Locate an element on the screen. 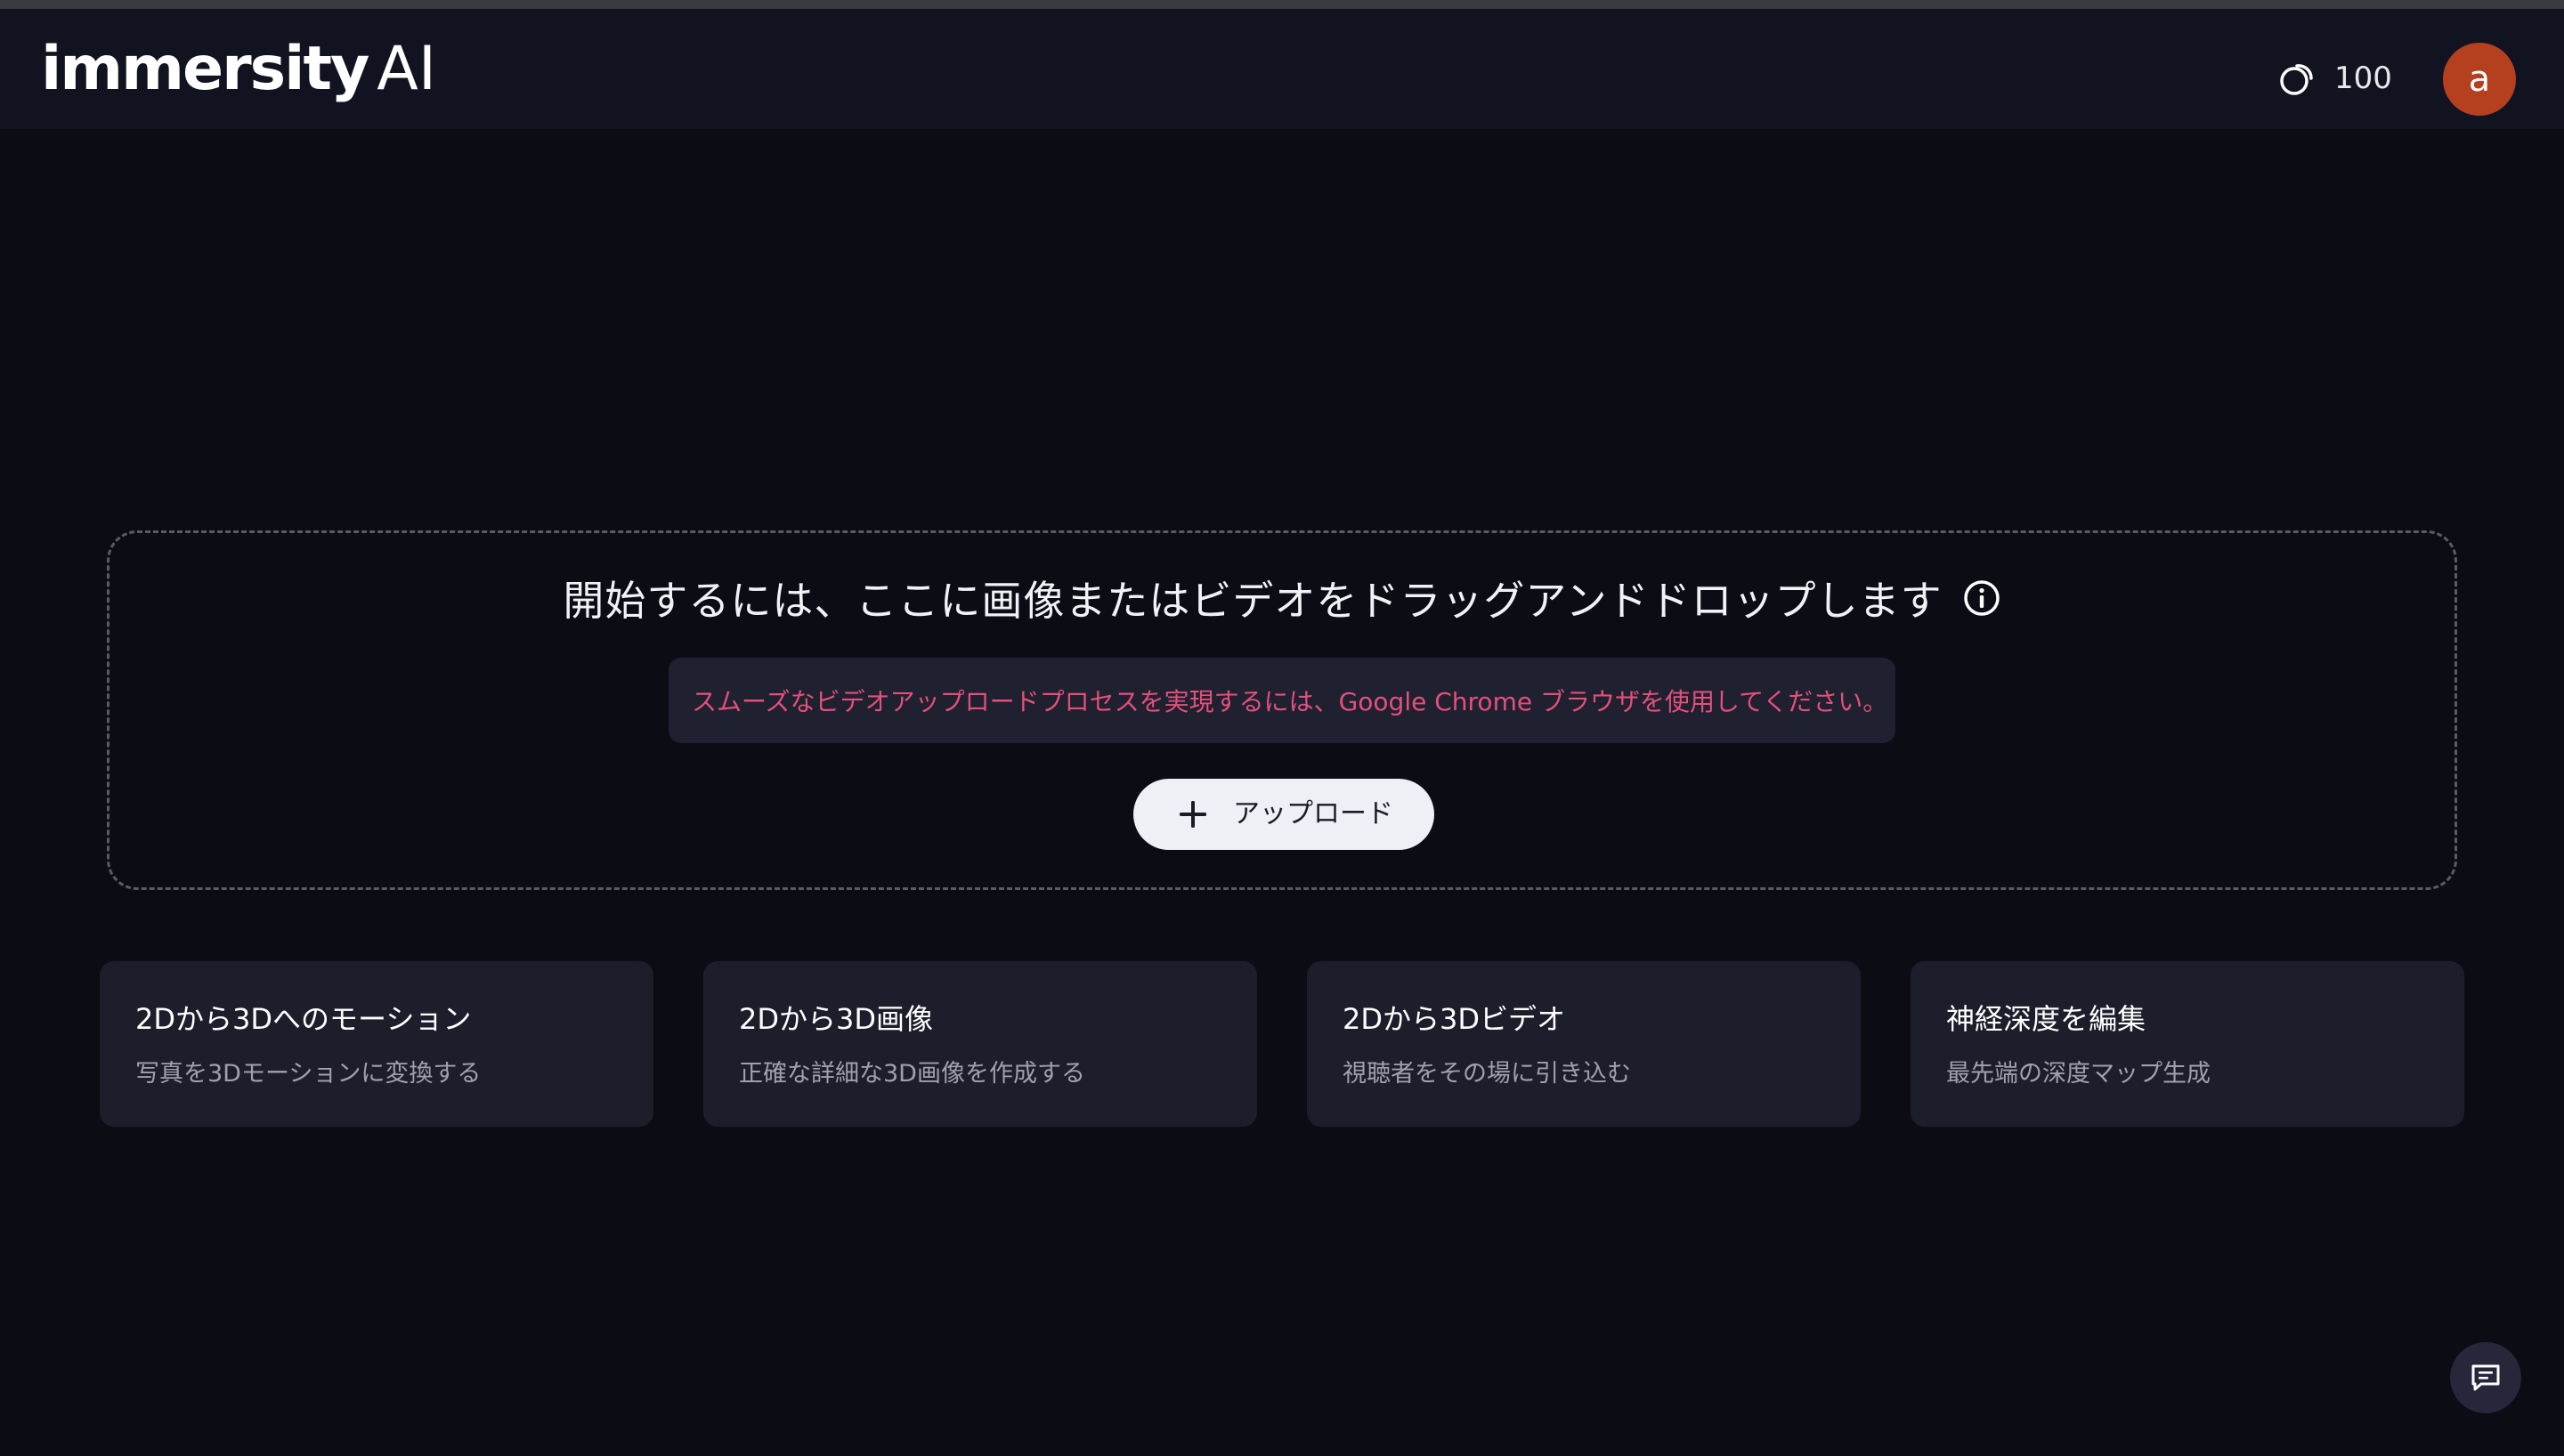  chat-icon is located at coordinates (2486, 1378).